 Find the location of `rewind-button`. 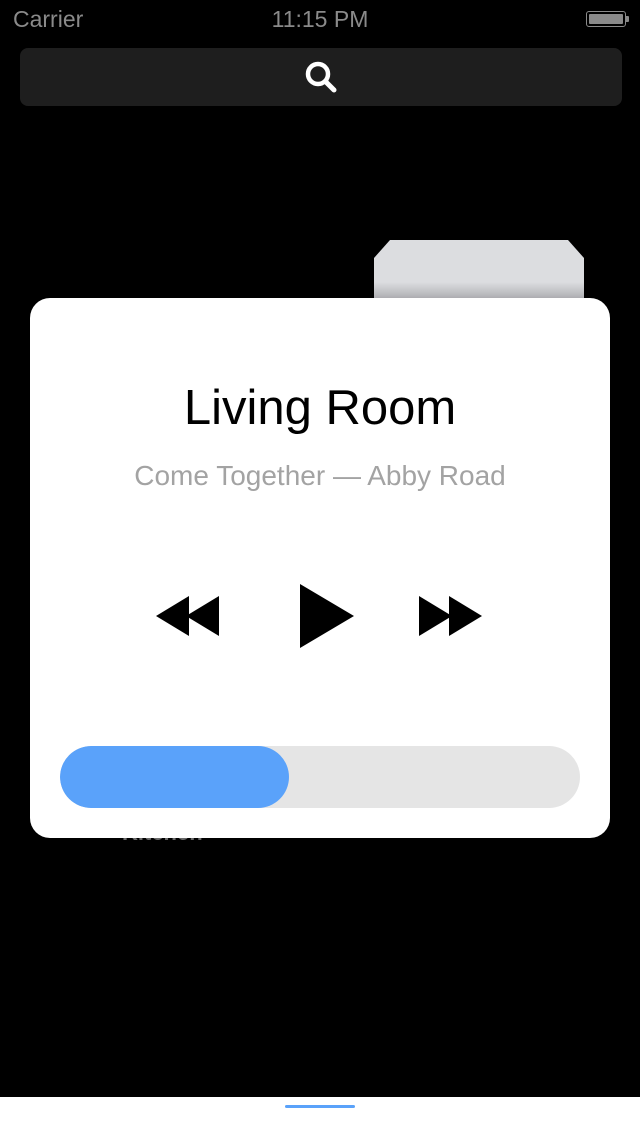

rewind-button is located at coordinates (189, 616).